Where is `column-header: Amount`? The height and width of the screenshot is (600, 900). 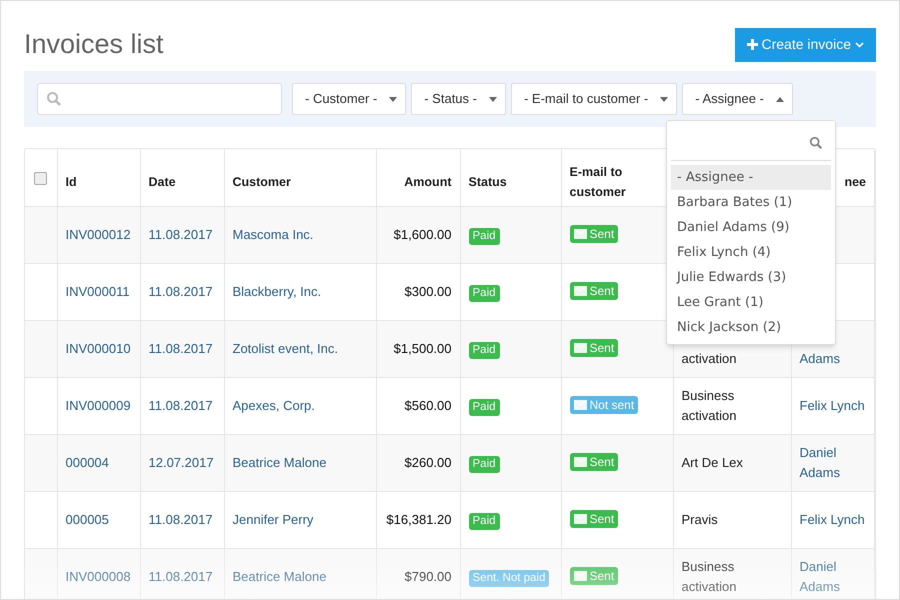
column-header: Amount is located at coordinates (428, 182).